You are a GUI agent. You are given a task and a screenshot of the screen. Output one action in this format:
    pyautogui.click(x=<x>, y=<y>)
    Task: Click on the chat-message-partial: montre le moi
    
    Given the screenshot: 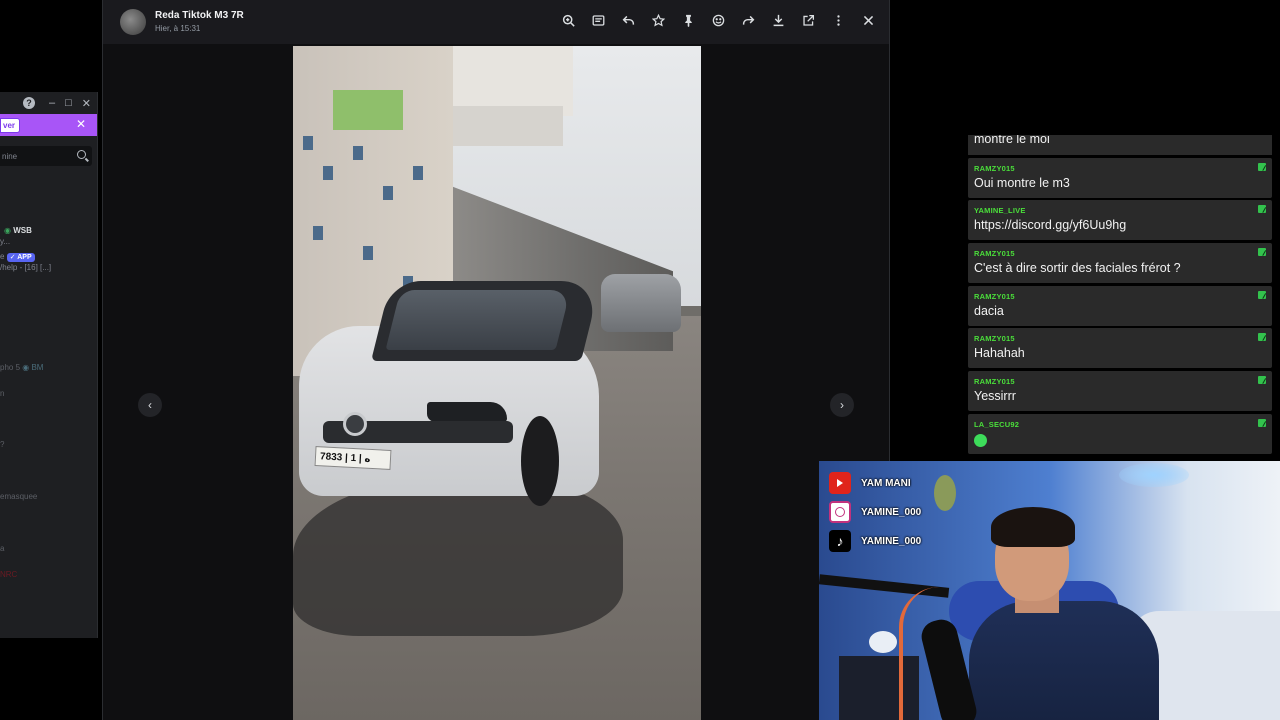 What is the action you would take?
    pyautogui.click(x=1120, y=145)
    